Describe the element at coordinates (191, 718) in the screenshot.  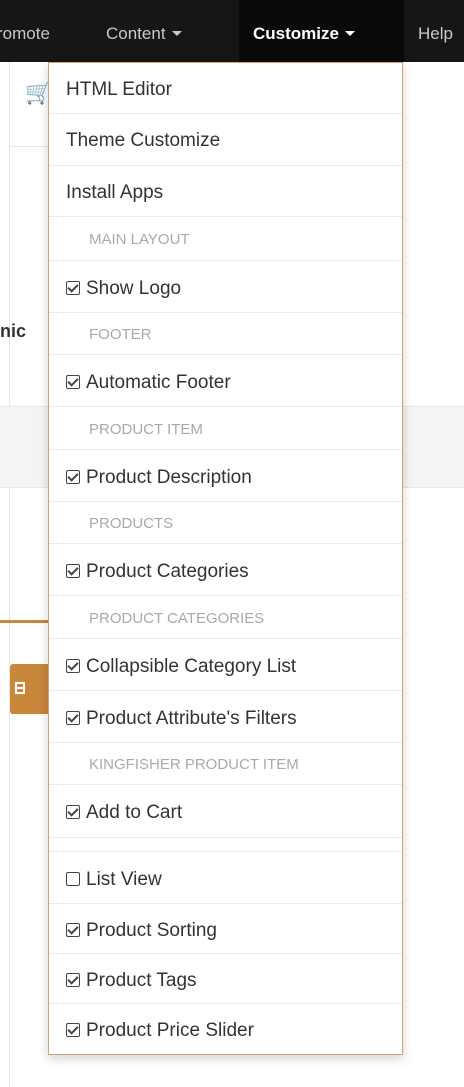
I see `menu-item-label: Product Attribute's Filters` at that location.